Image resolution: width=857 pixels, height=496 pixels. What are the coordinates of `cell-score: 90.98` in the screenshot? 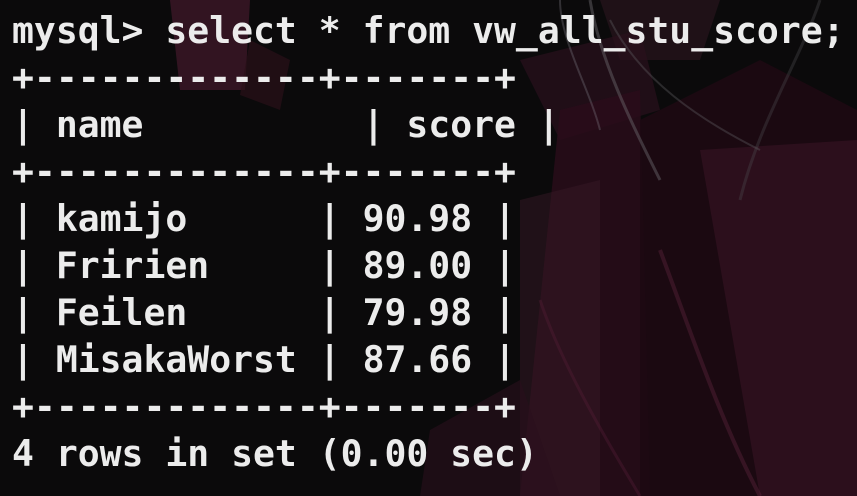 It's located at (417, 218).